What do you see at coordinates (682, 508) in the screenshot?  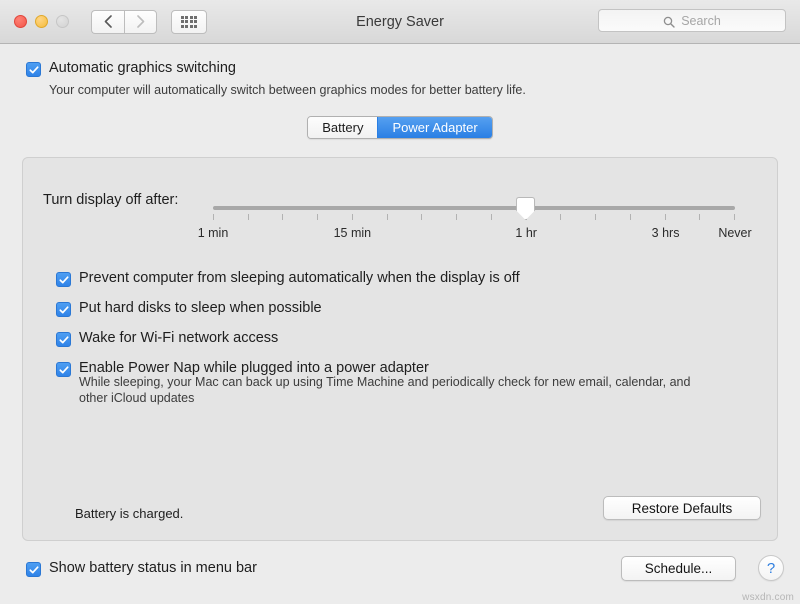 I see `restore-defaults-button: Restore Defaults` at bounding box center [682, 508].